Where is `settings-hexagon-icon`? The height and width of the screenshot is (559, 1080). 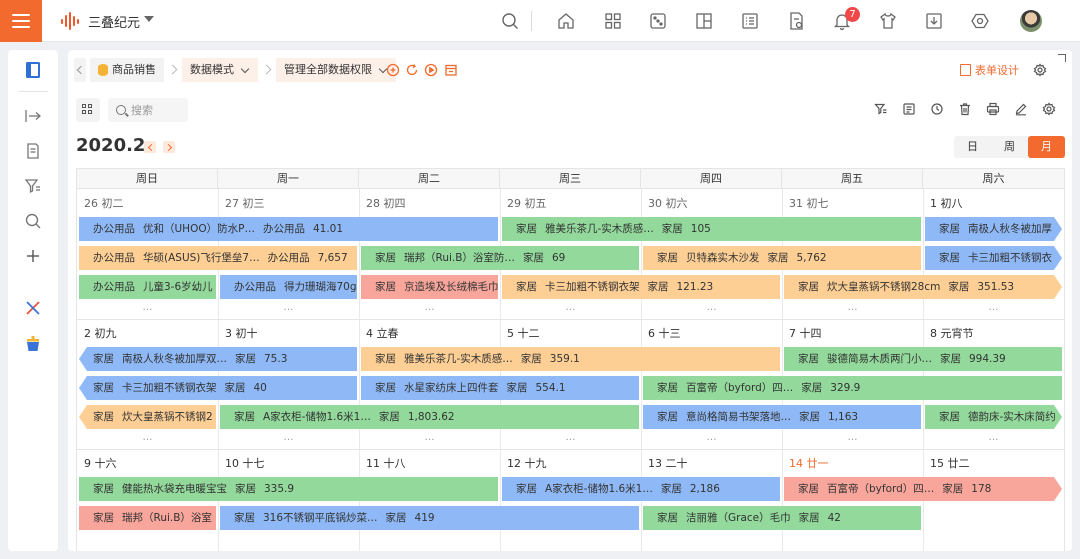
settings-hexagon-icon is located at coordinates (980, 21).